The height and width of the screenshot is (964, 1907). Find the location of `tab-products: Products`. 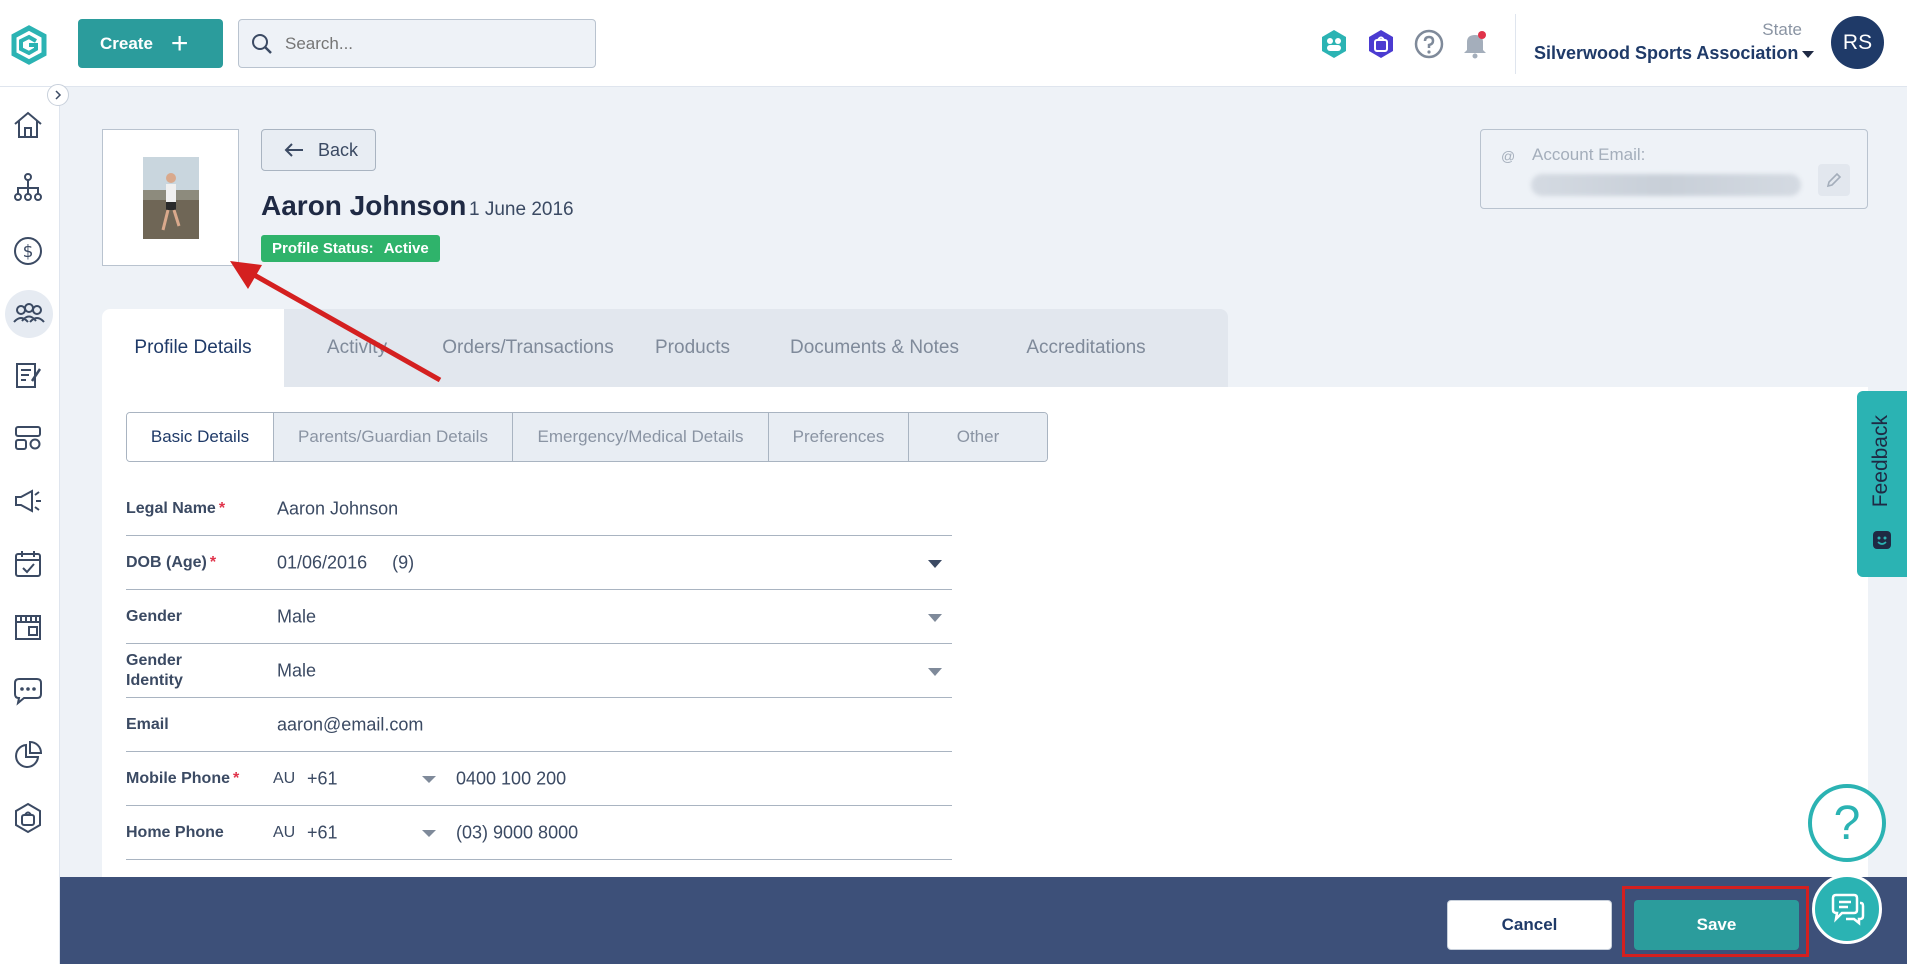

tab-products: Products is located at coordinates (692, 348).